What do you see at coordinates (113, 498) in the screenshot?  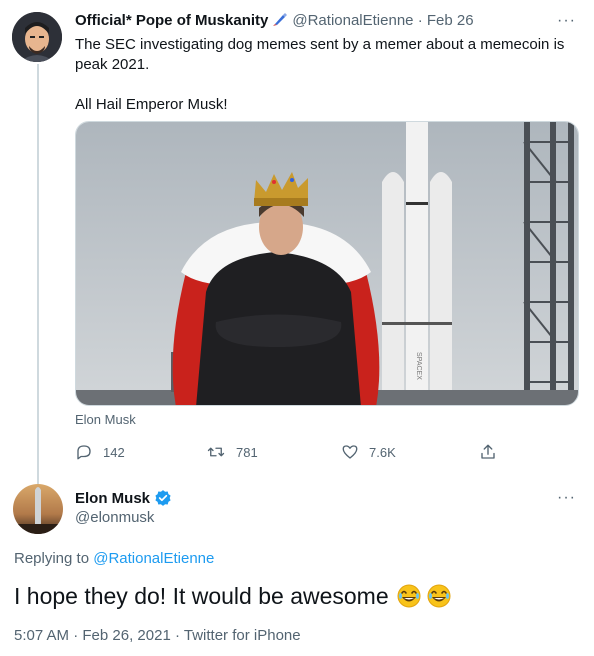 I see `reply-author-name-text: Elon Musk` at bounding box center [113, 498].